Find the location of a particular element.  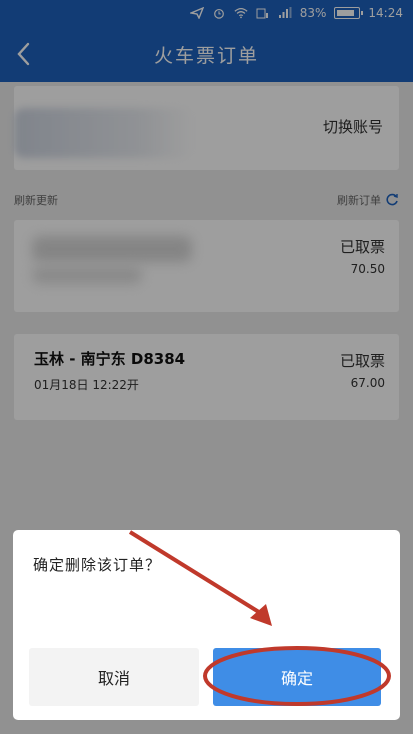

cancel-button: 取消 is located at coordinates (114, 677).